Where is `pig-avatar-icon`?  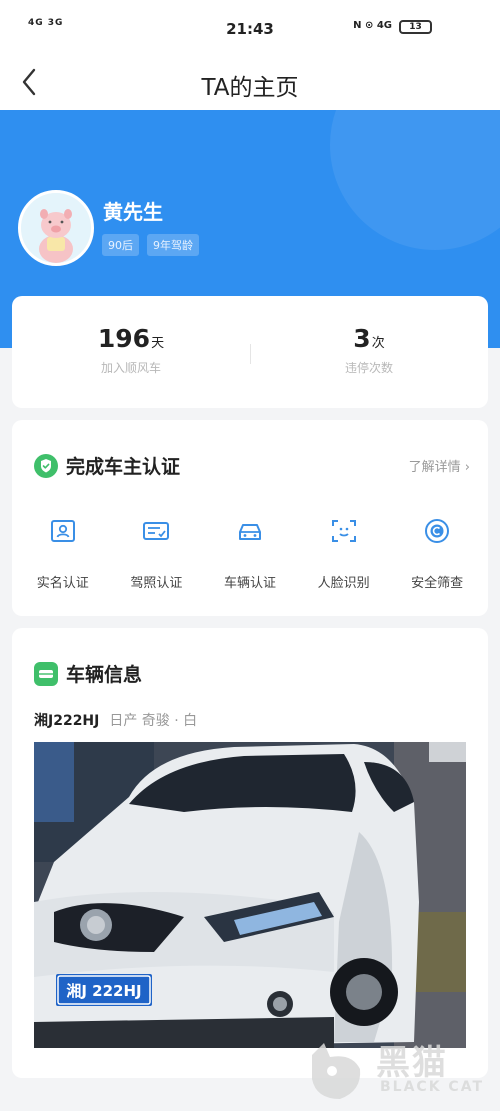
pig-avatar-icon is located at coordinates (56, 228).